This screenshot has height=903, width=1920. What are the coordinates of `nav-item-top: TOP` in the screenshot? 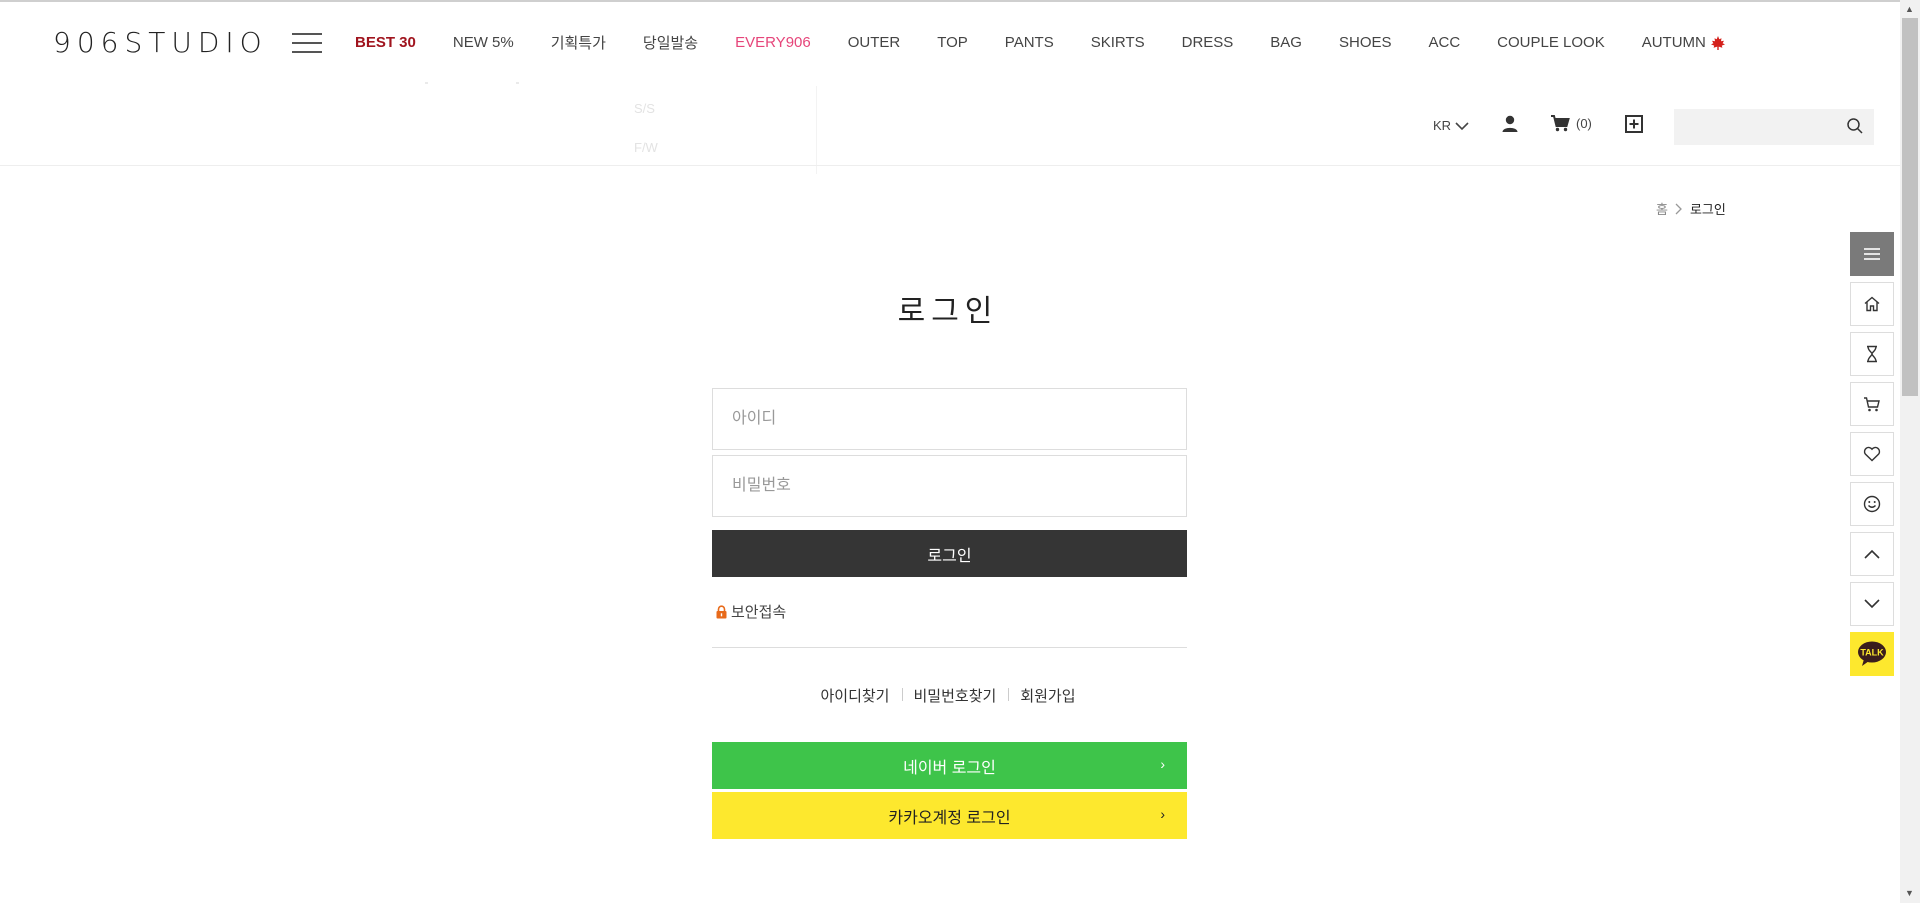 It's located at (952, 42).